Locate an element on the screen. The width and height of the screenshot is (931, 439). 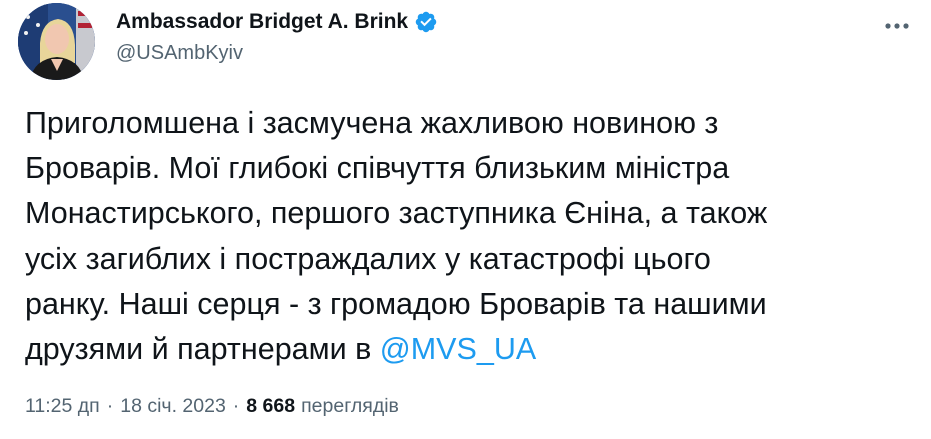
tweet-line: друзями й партнерами в is located at coordinates (202, 348).